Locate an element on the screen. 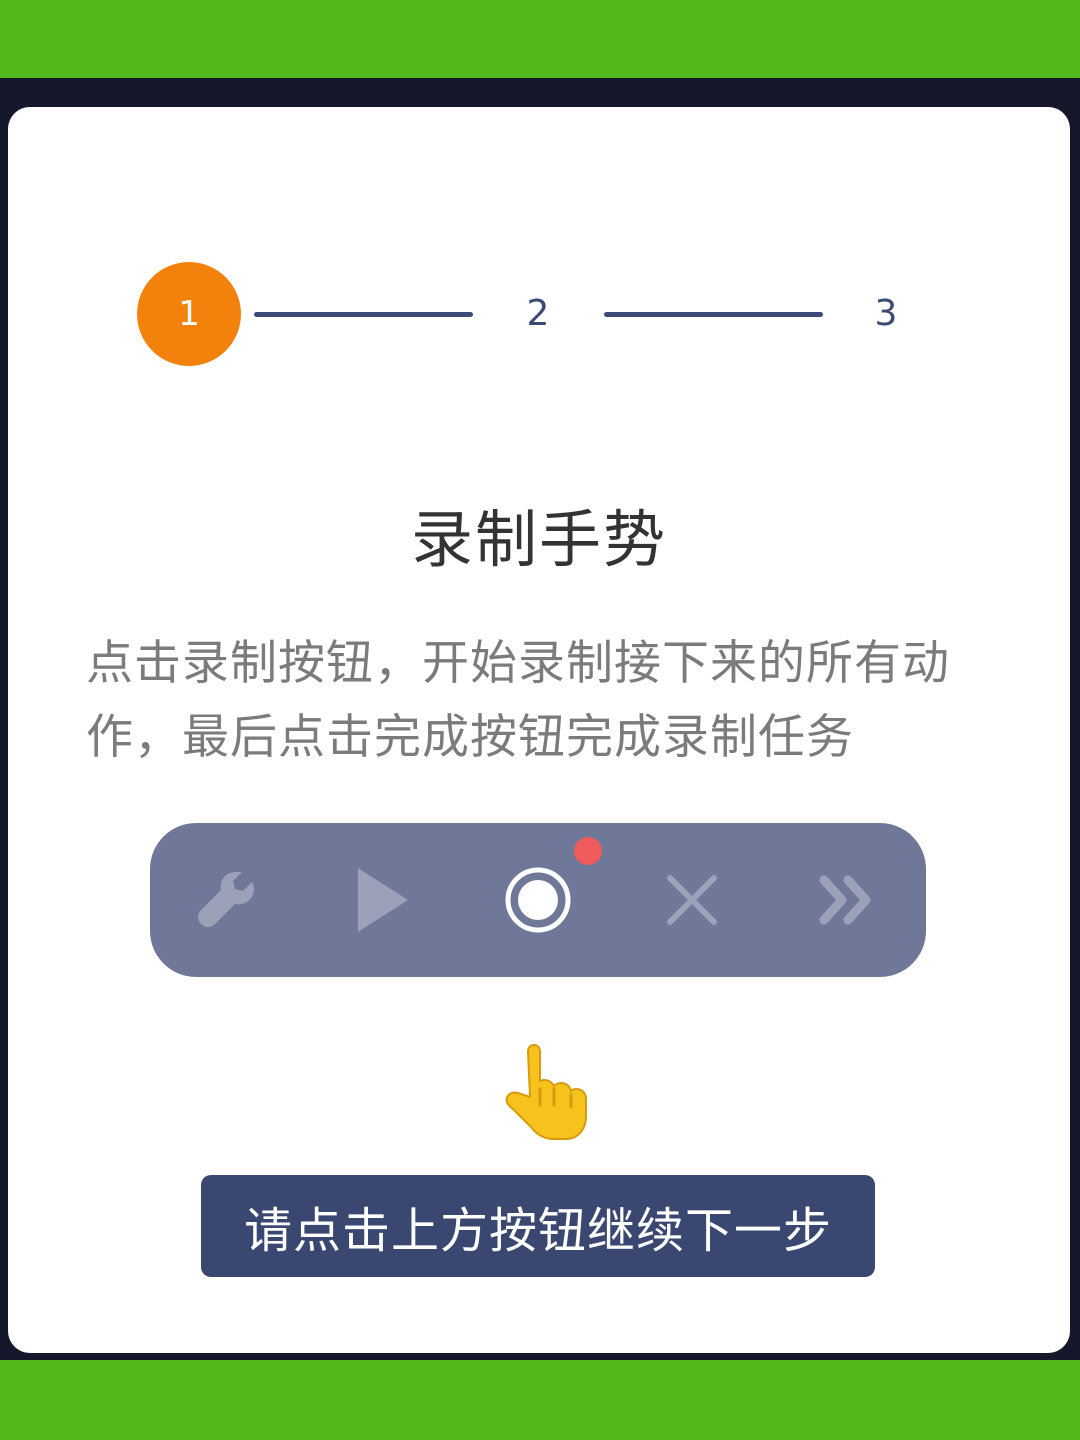  step-indicator-2: 2 is located at coordinates (538, 313).